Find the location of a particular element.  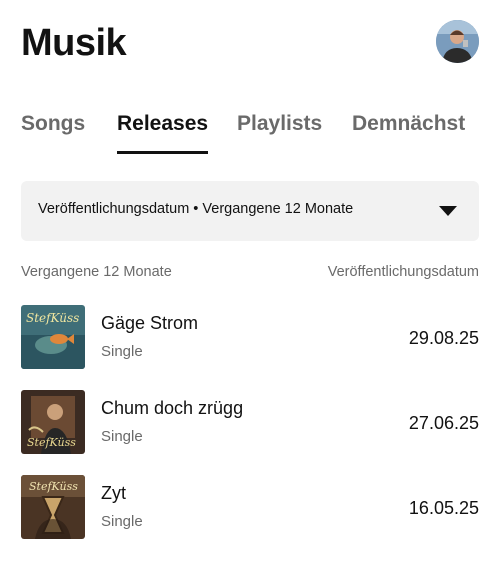

page-title: Musik is located at coordinates (74, 43).